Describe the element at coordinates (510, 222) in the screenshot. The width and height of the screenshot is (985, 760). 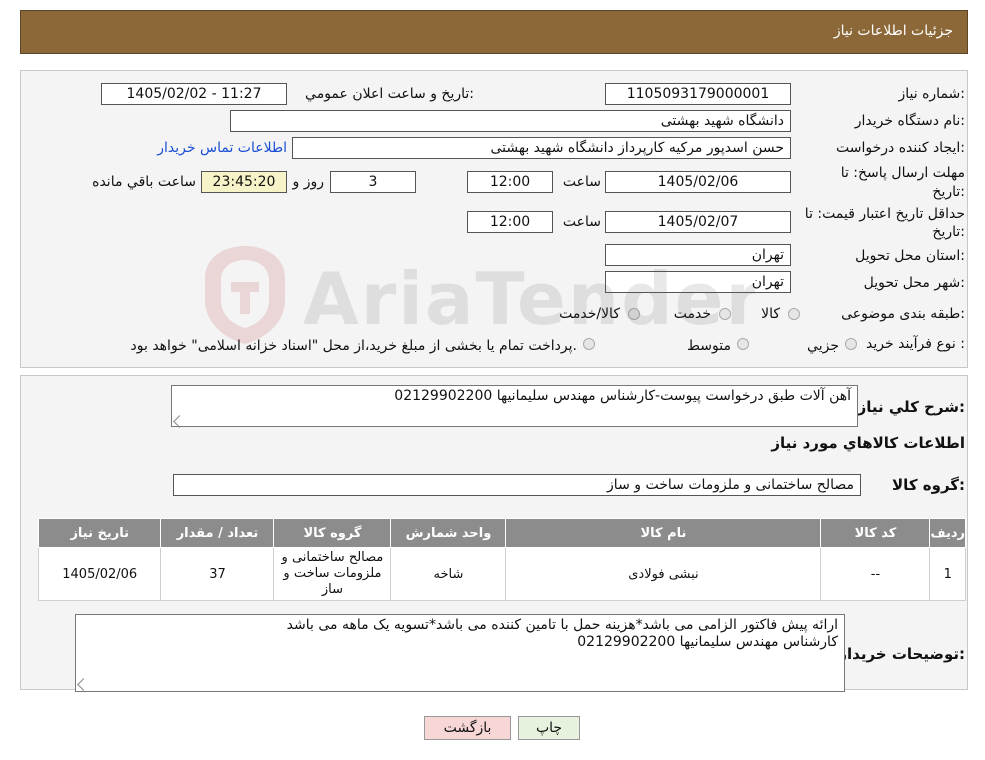
I see `validity-time-field: 12:00` at that location.